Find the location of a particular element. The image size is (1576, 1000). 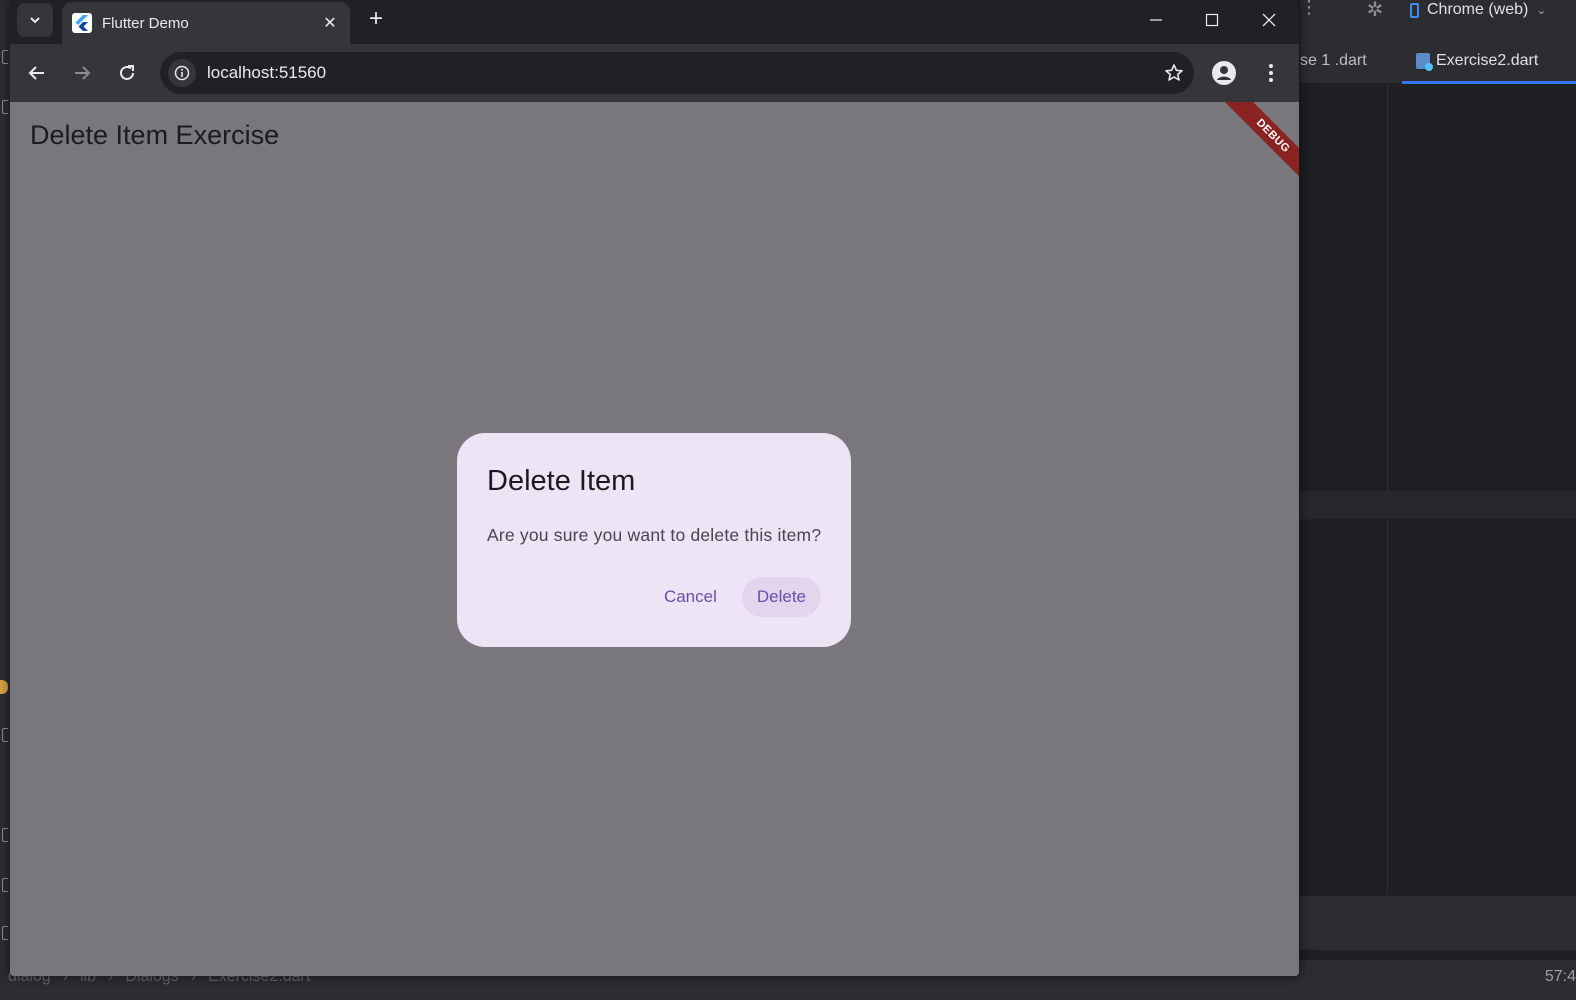

structure-tool-icon is located at coordinates (5, 107).